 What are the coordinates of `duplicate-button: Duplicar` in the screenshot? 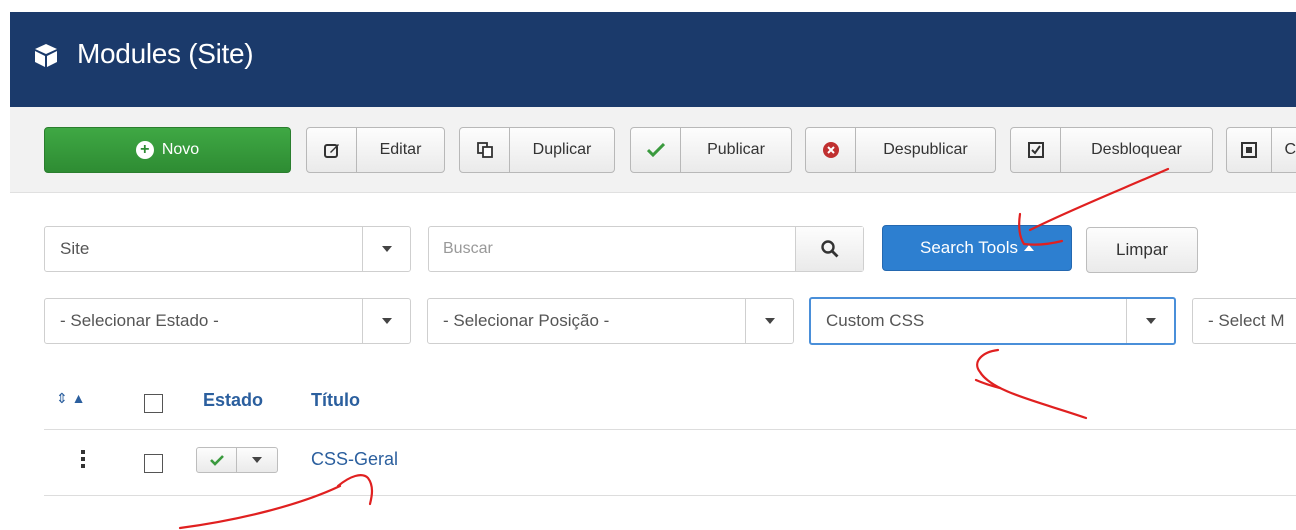 It's located at (537, 150).